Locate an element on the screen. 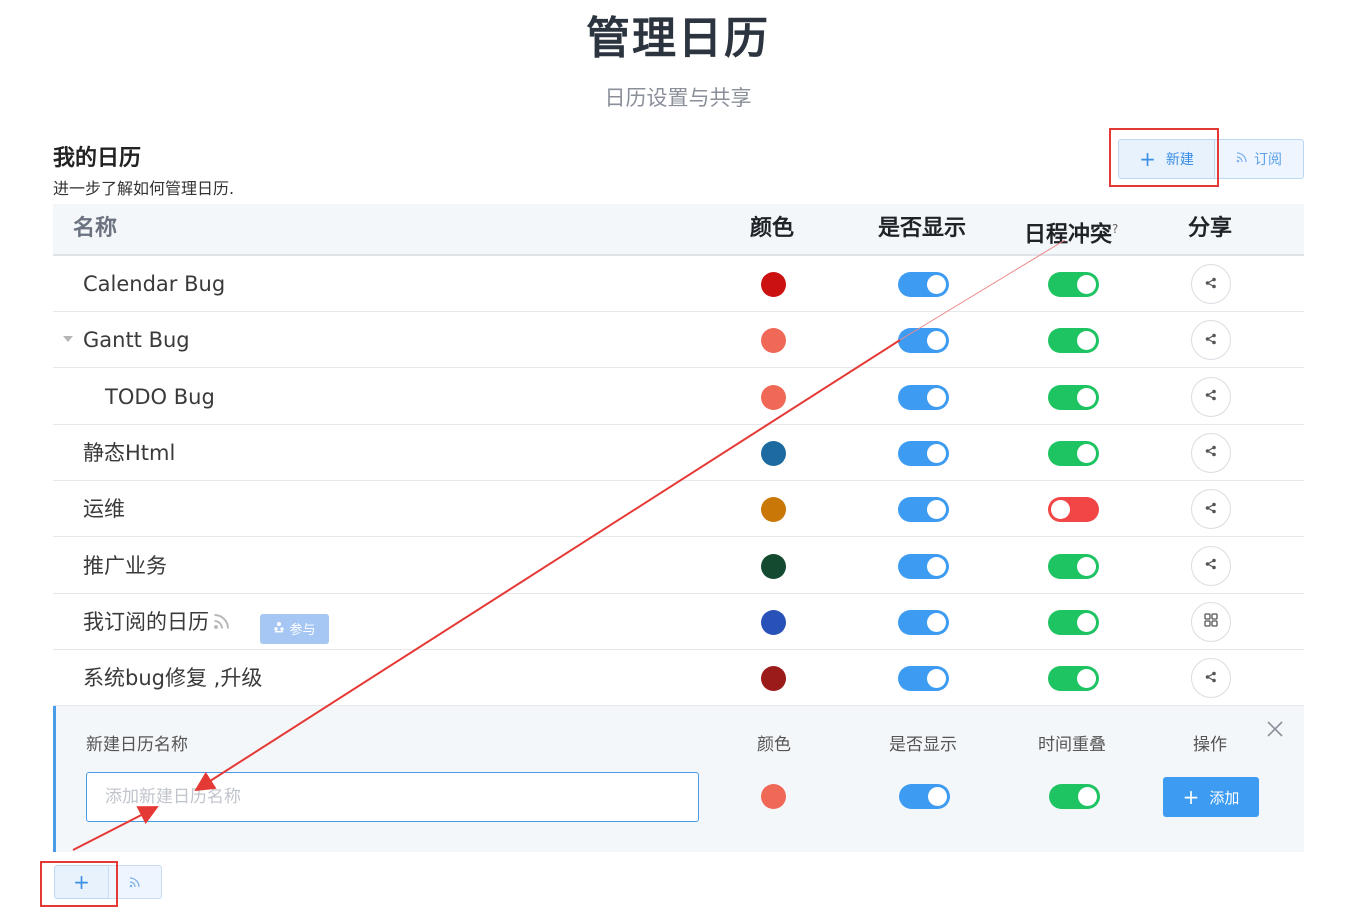  calendar-name-text: 运维 is located at coordinates (104, 509).